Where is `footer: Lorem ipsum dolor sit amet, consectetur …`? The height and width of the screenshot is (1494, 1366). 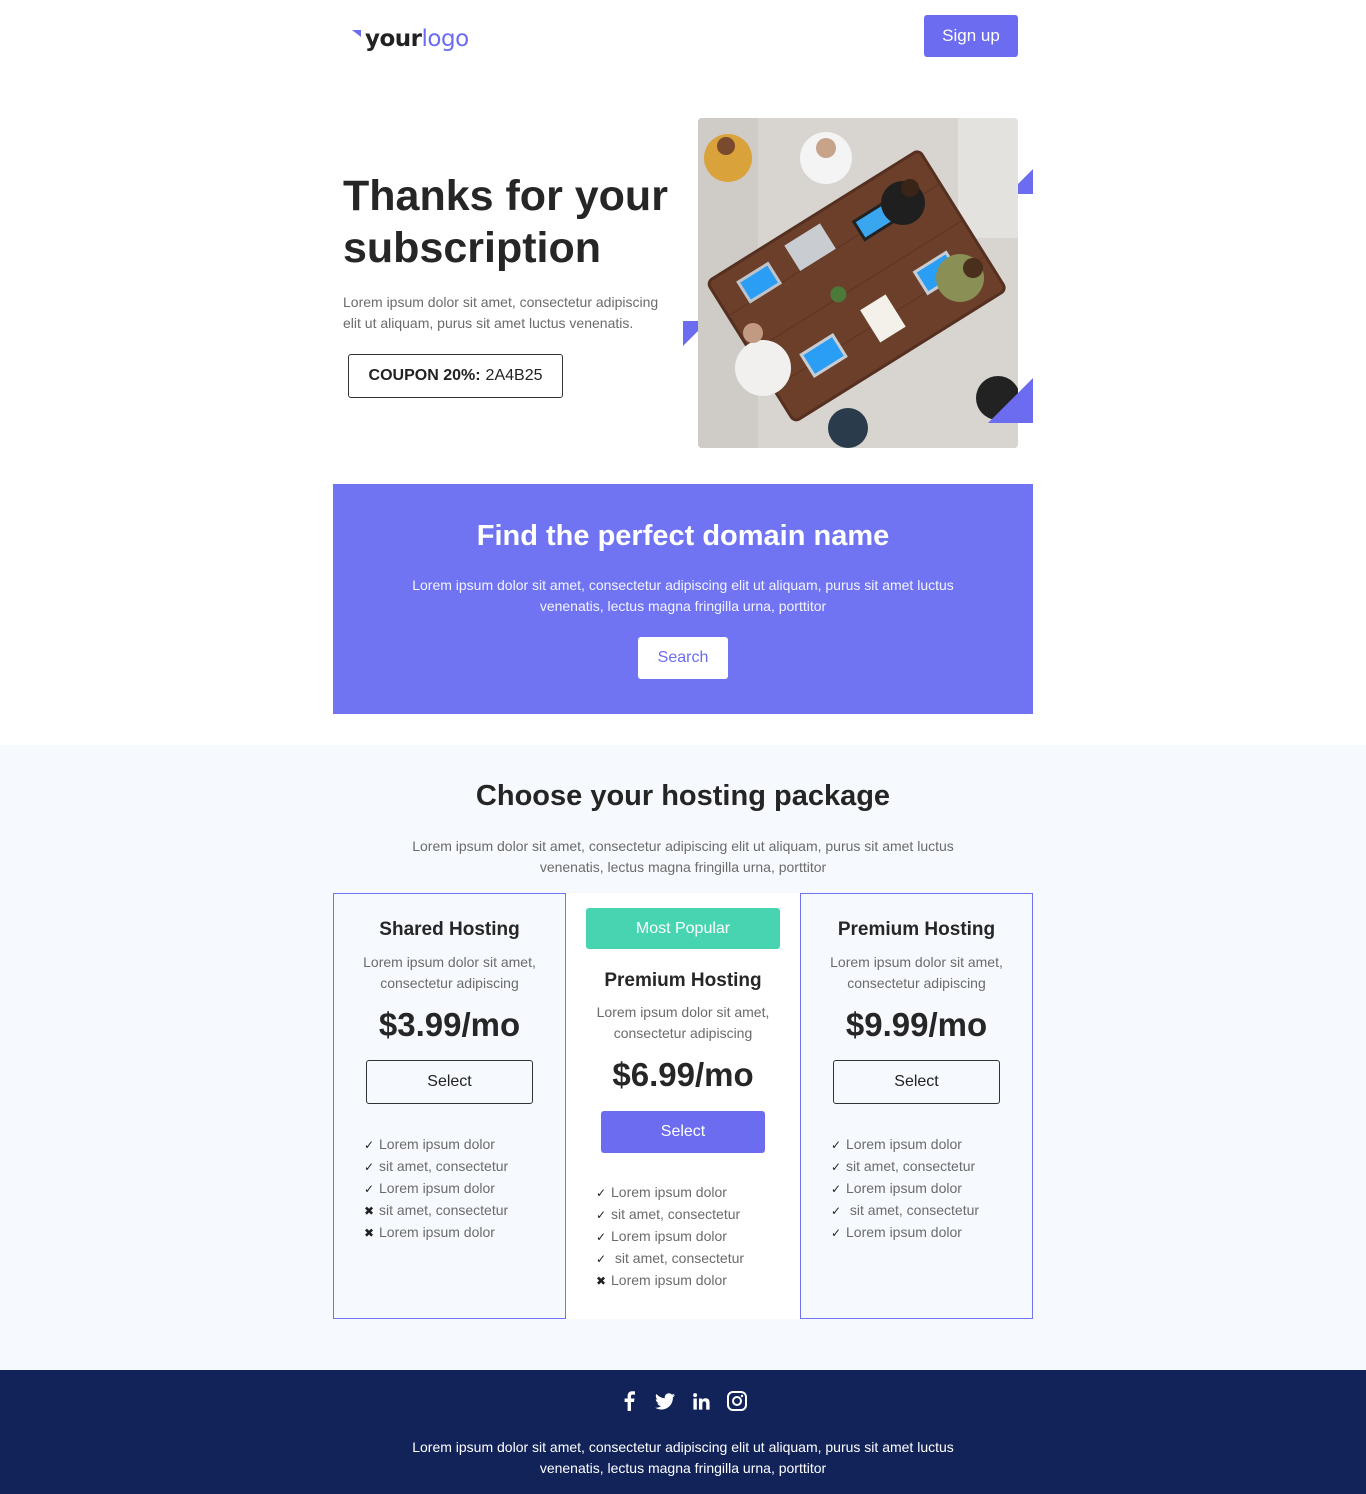 footer: Lorem ipsum dolor sit amet, consectetur … is located at coordinates (683, 1432).